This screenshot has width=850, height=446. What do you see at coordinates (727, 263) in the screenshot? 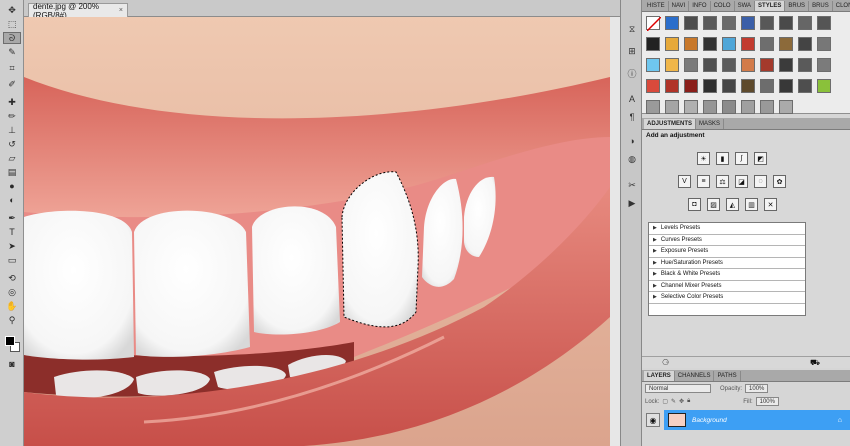
I see `list-item: ▶ Hue/Saturation Presets` at bounding box center [727, 263].